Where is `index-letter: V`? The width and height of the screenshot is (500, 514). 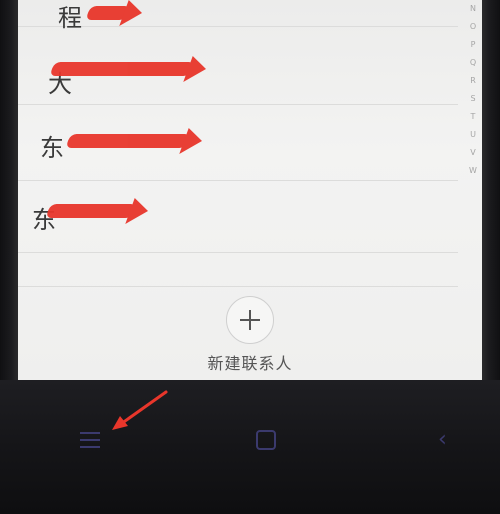 index-letter: V is located at coordinates (473, 153).